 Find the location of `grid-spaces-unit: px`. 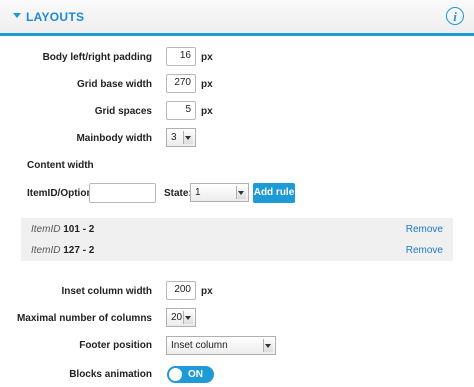

grid-spaces-unit: px is located at coordinates (207, 111).